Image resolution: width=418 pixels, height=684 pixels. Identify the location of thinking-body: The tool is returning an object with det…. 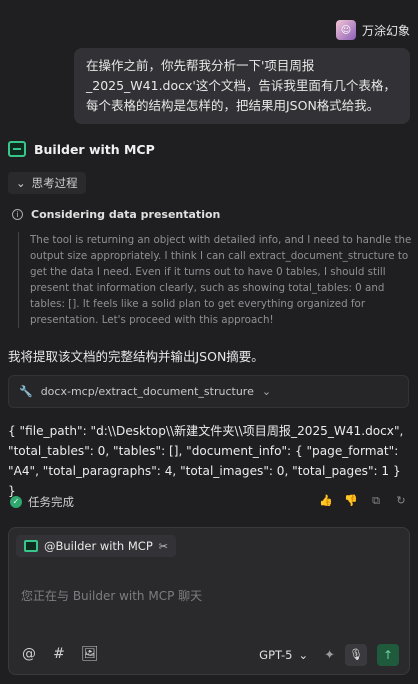
(215, 280).